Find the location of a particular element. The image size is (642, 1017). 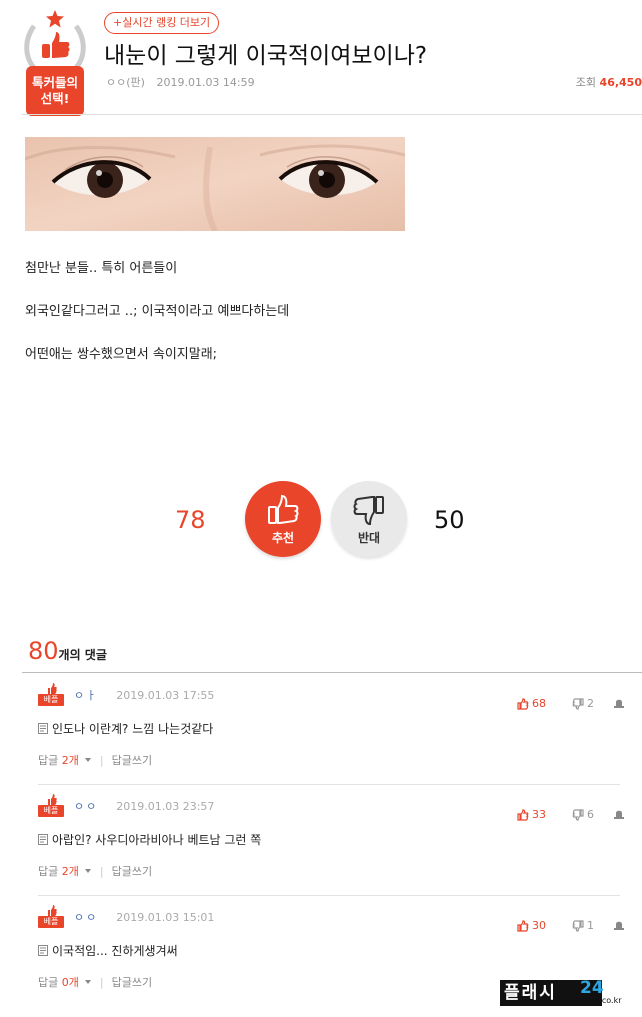

title-divider is located at coordinates (332, 114).